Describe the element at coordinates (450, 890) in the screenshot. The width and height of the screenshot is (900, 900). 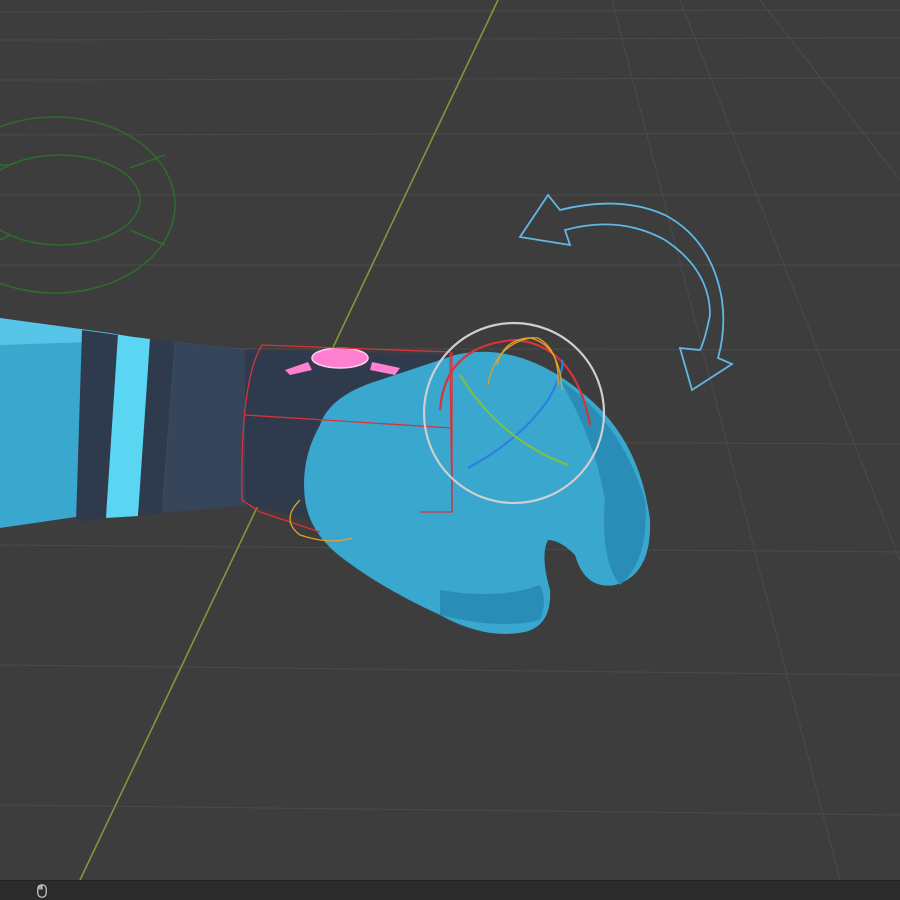
I see `status-bar` at that location.